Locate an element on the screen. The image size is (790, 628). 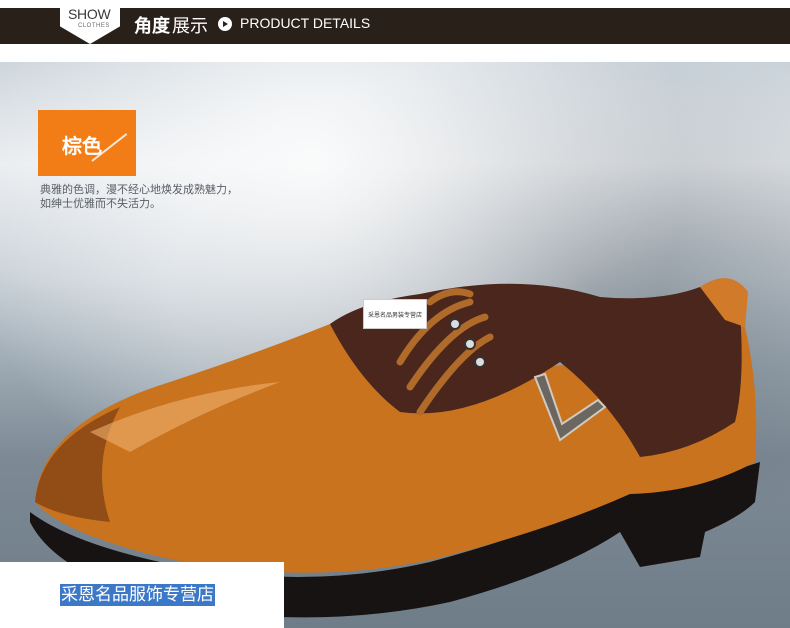
header: SHOW CLOTHES 角度 展示 PRODUCT DETAILS is located at coordinates (395, 23).